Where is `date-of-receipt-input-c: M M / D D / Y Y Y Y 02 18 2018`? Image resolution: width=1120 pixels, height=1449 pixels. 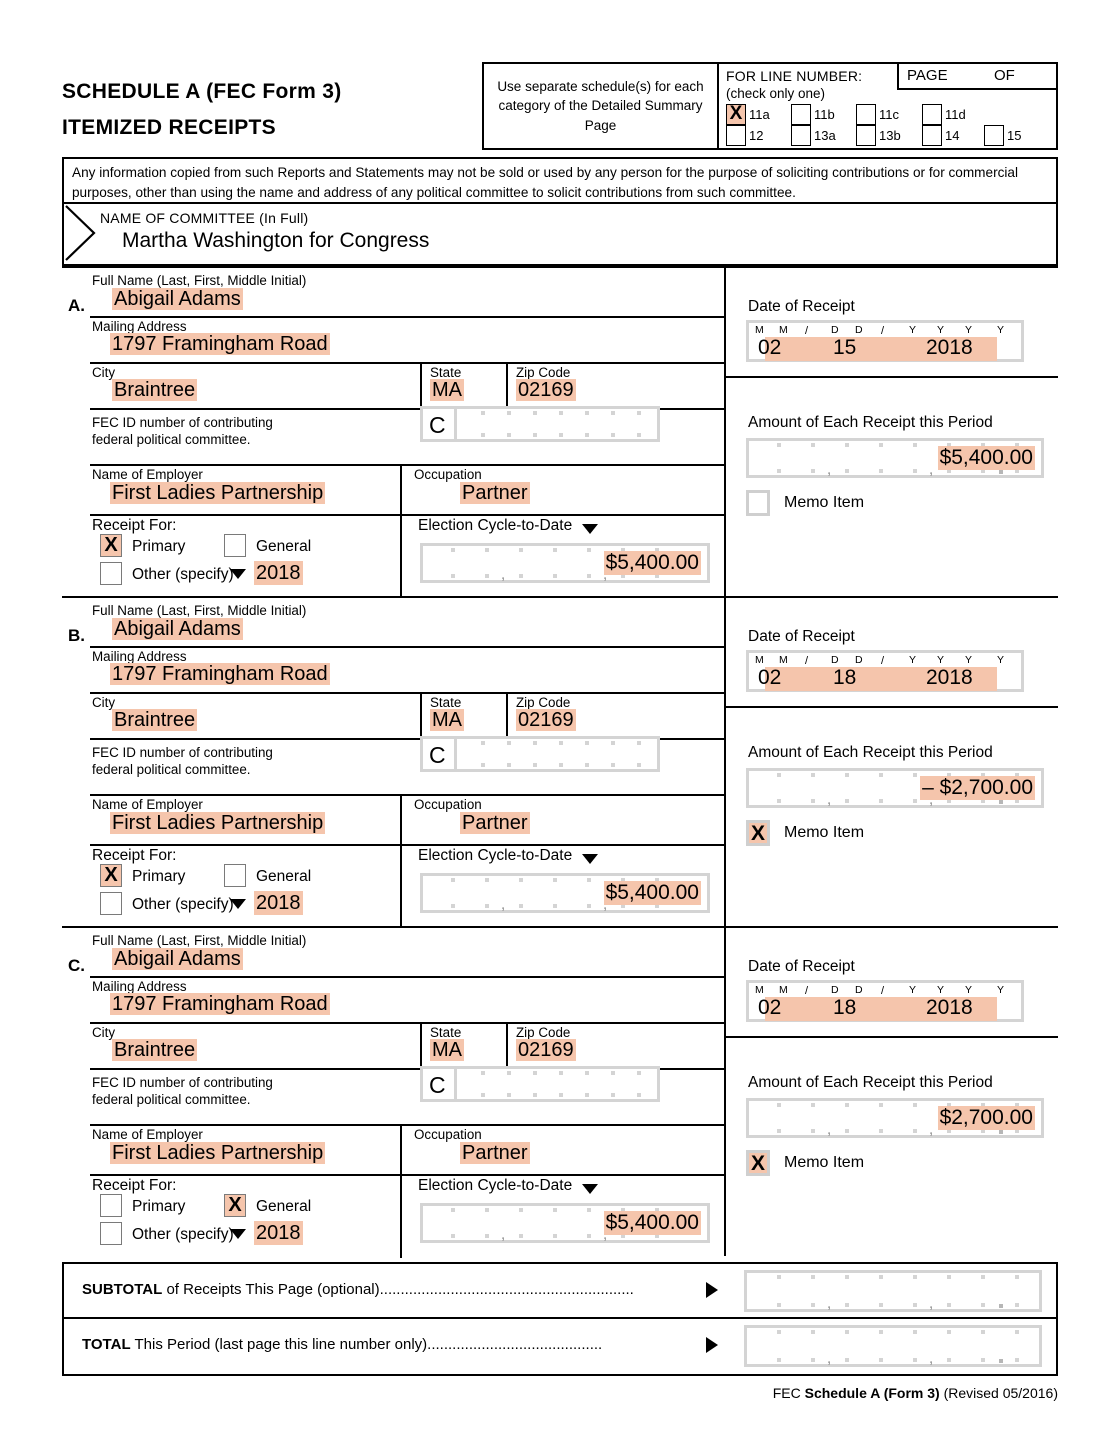
date-of-receipt-input-c: M M / D D / Y Y Y Y 02 18 2018 is located at coordinates (885, 1001).